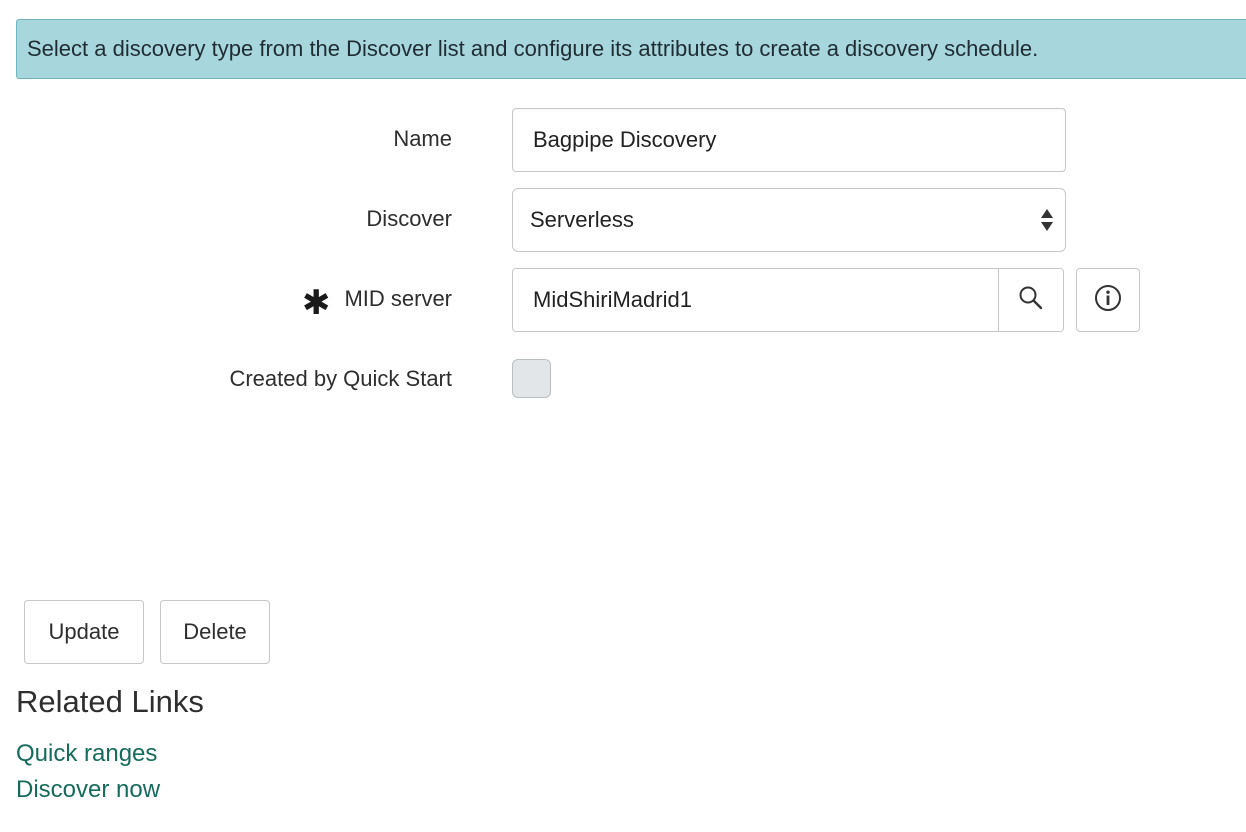  I want to click on delete-button-label: Delete, so click(215, 631).